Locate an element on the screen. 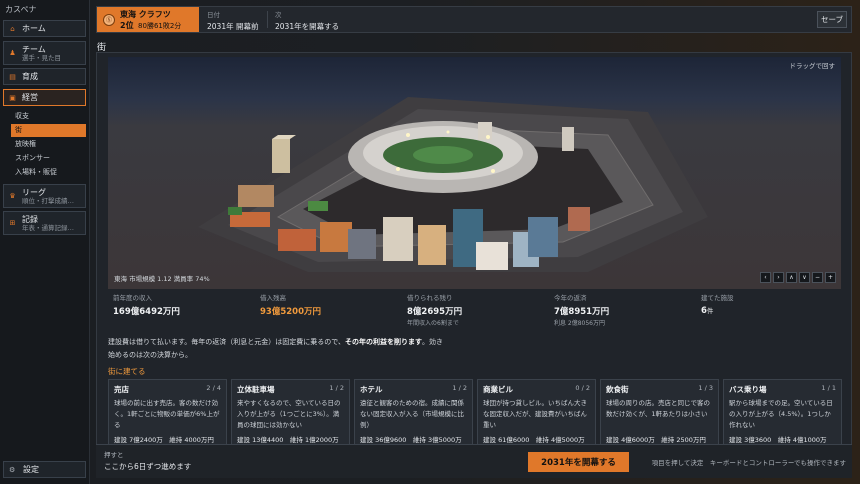  card-upkeep: 維持 3億5000万 is located at coordinates (437, 440).